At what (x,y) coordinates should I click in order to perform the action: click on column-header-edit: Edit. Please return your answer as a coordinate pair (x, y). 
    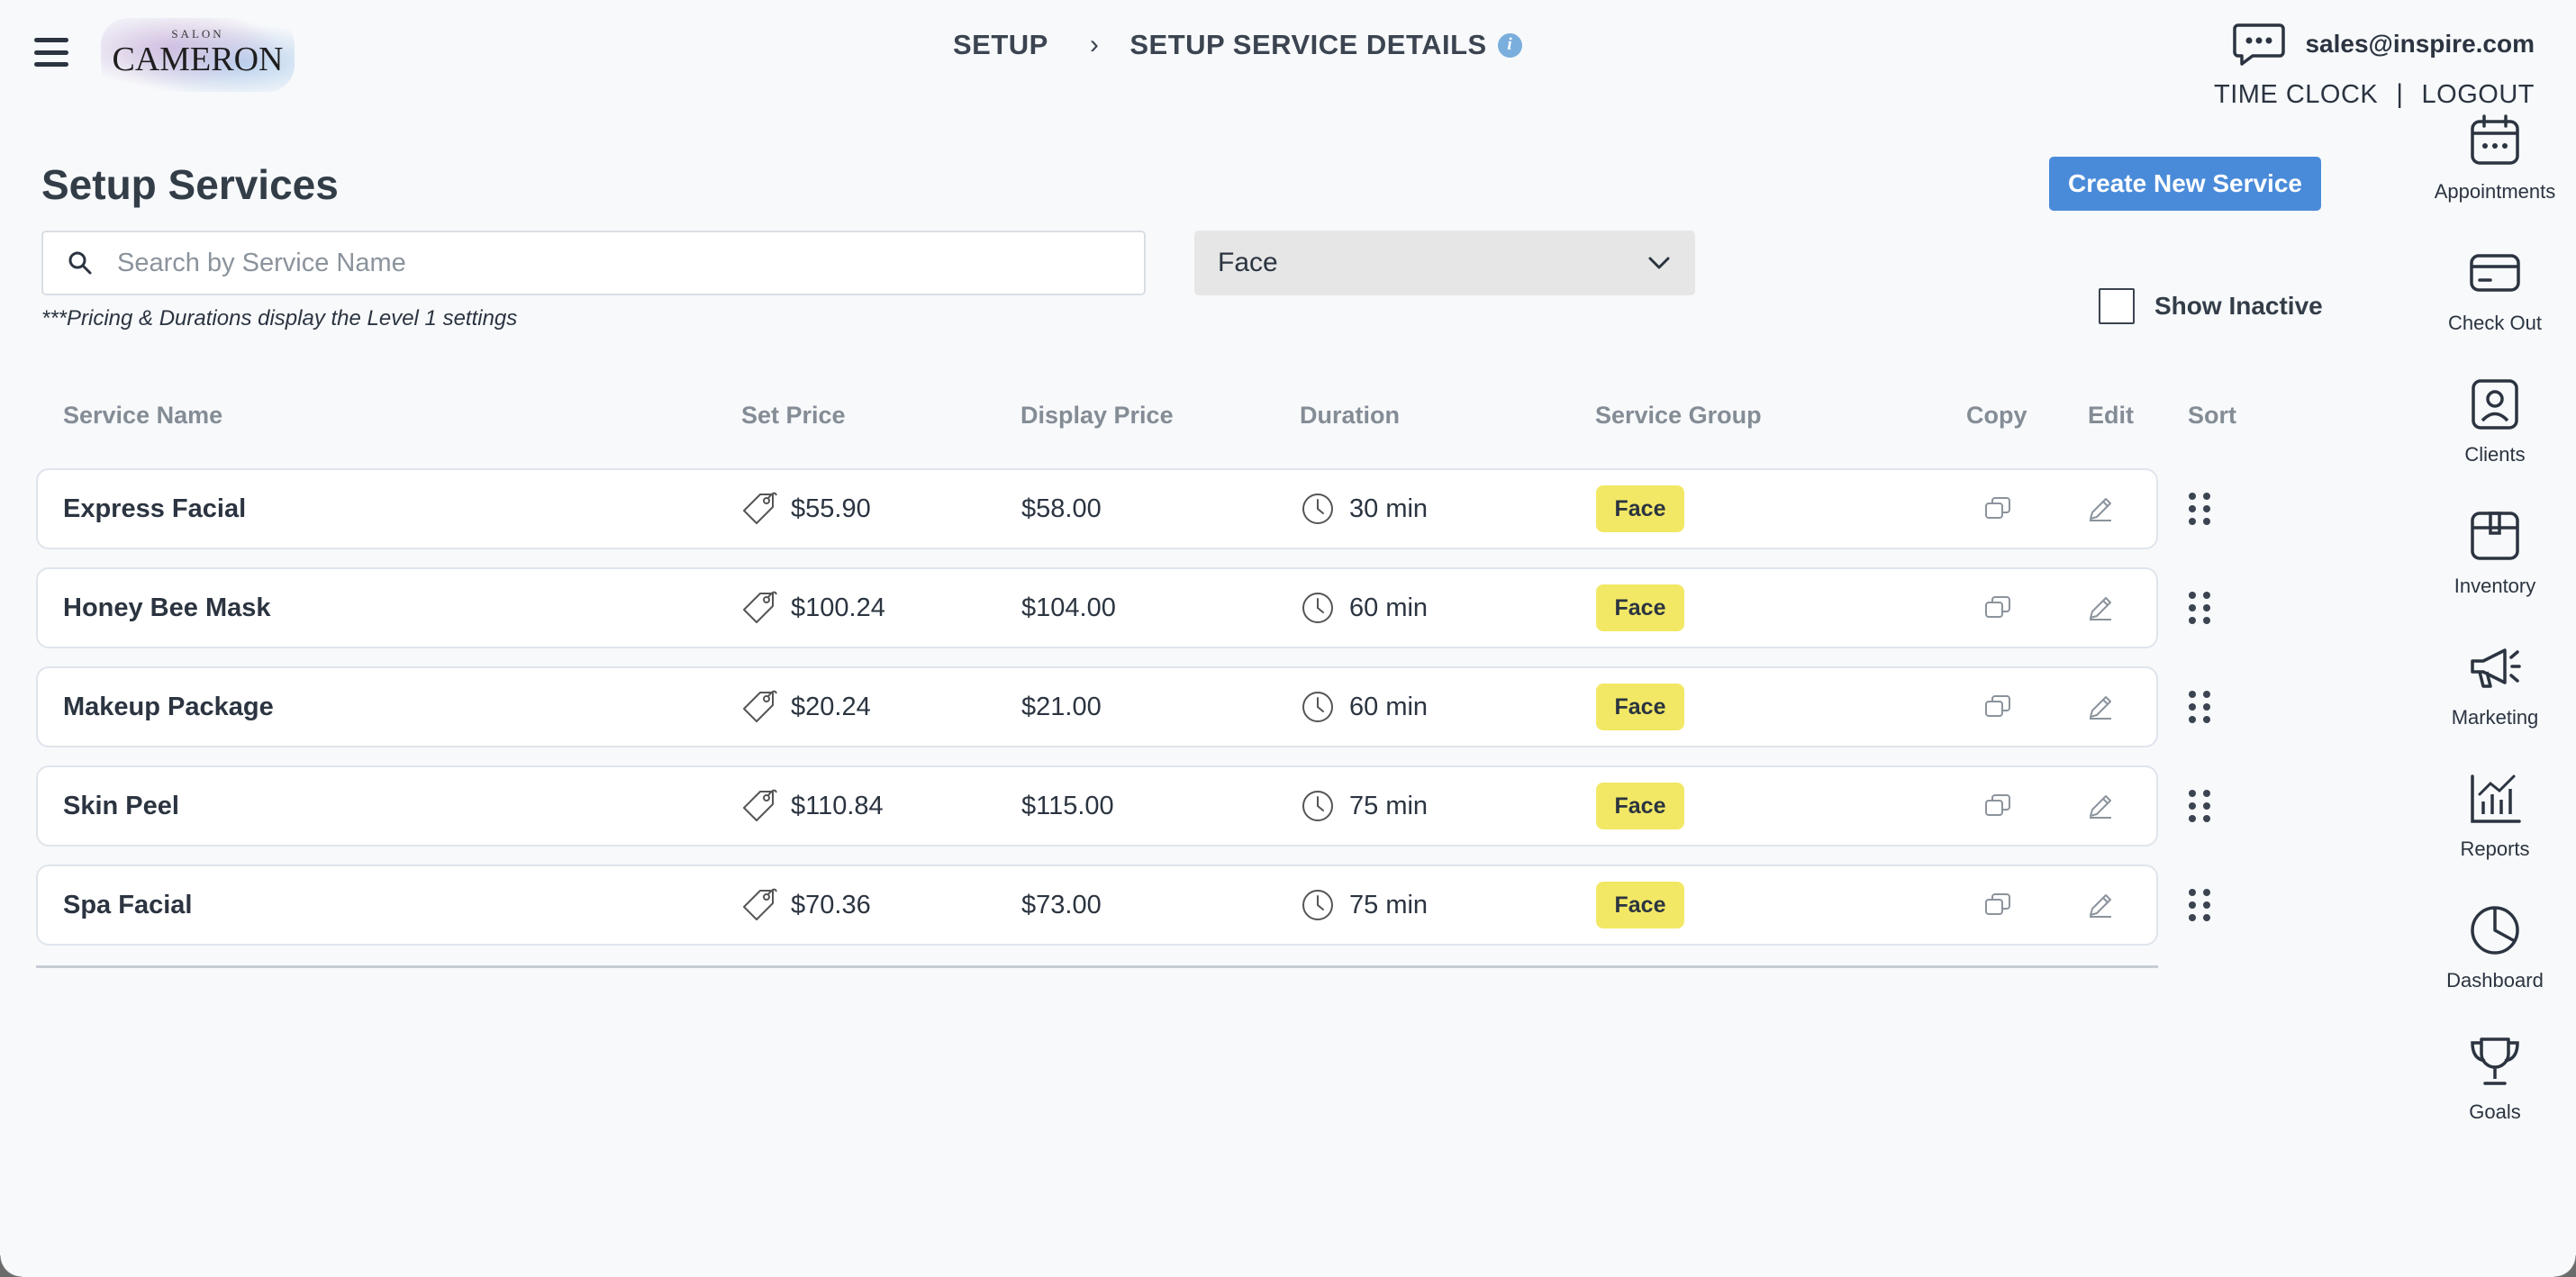
    Looking at the image, I should click on (2111, 415).